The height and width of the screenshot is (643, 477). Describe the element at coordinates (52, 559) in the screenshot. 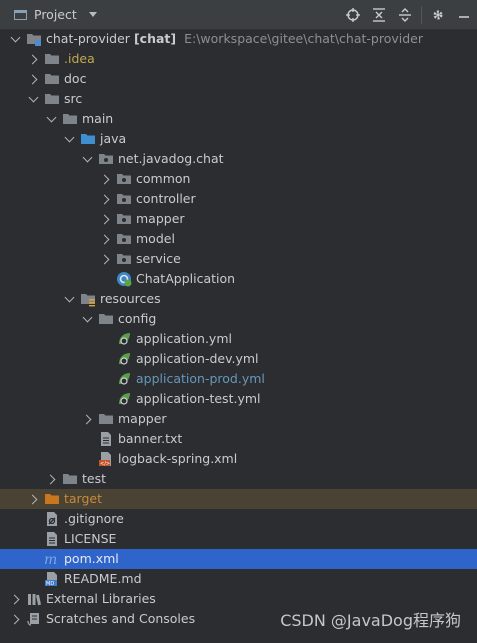

I see `maven-file-icon: m` at that location.